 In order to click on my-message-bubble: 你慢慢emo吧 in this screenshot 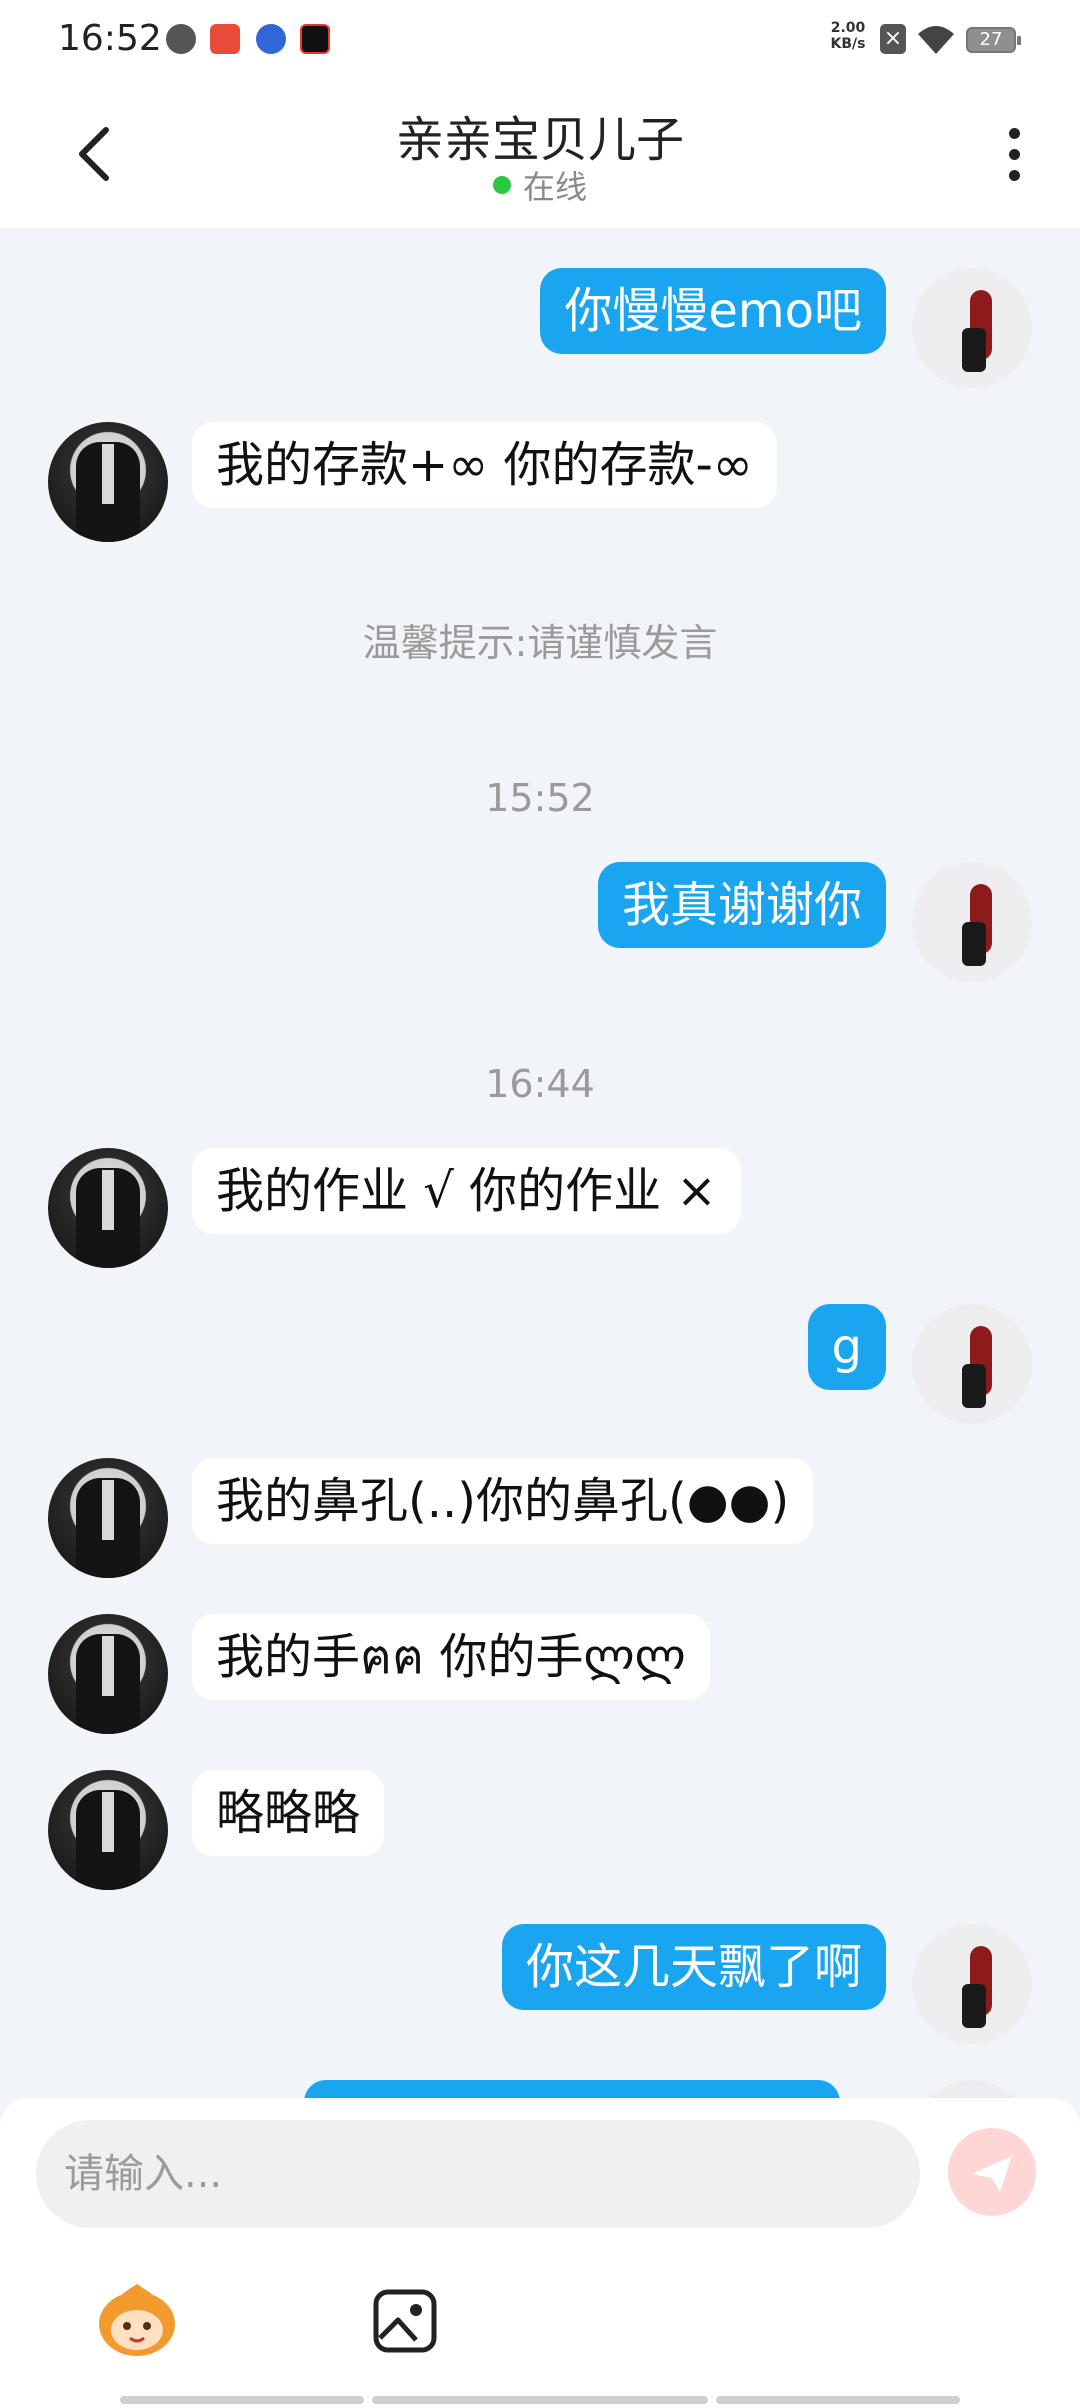, I will do `click(713, 311)`.